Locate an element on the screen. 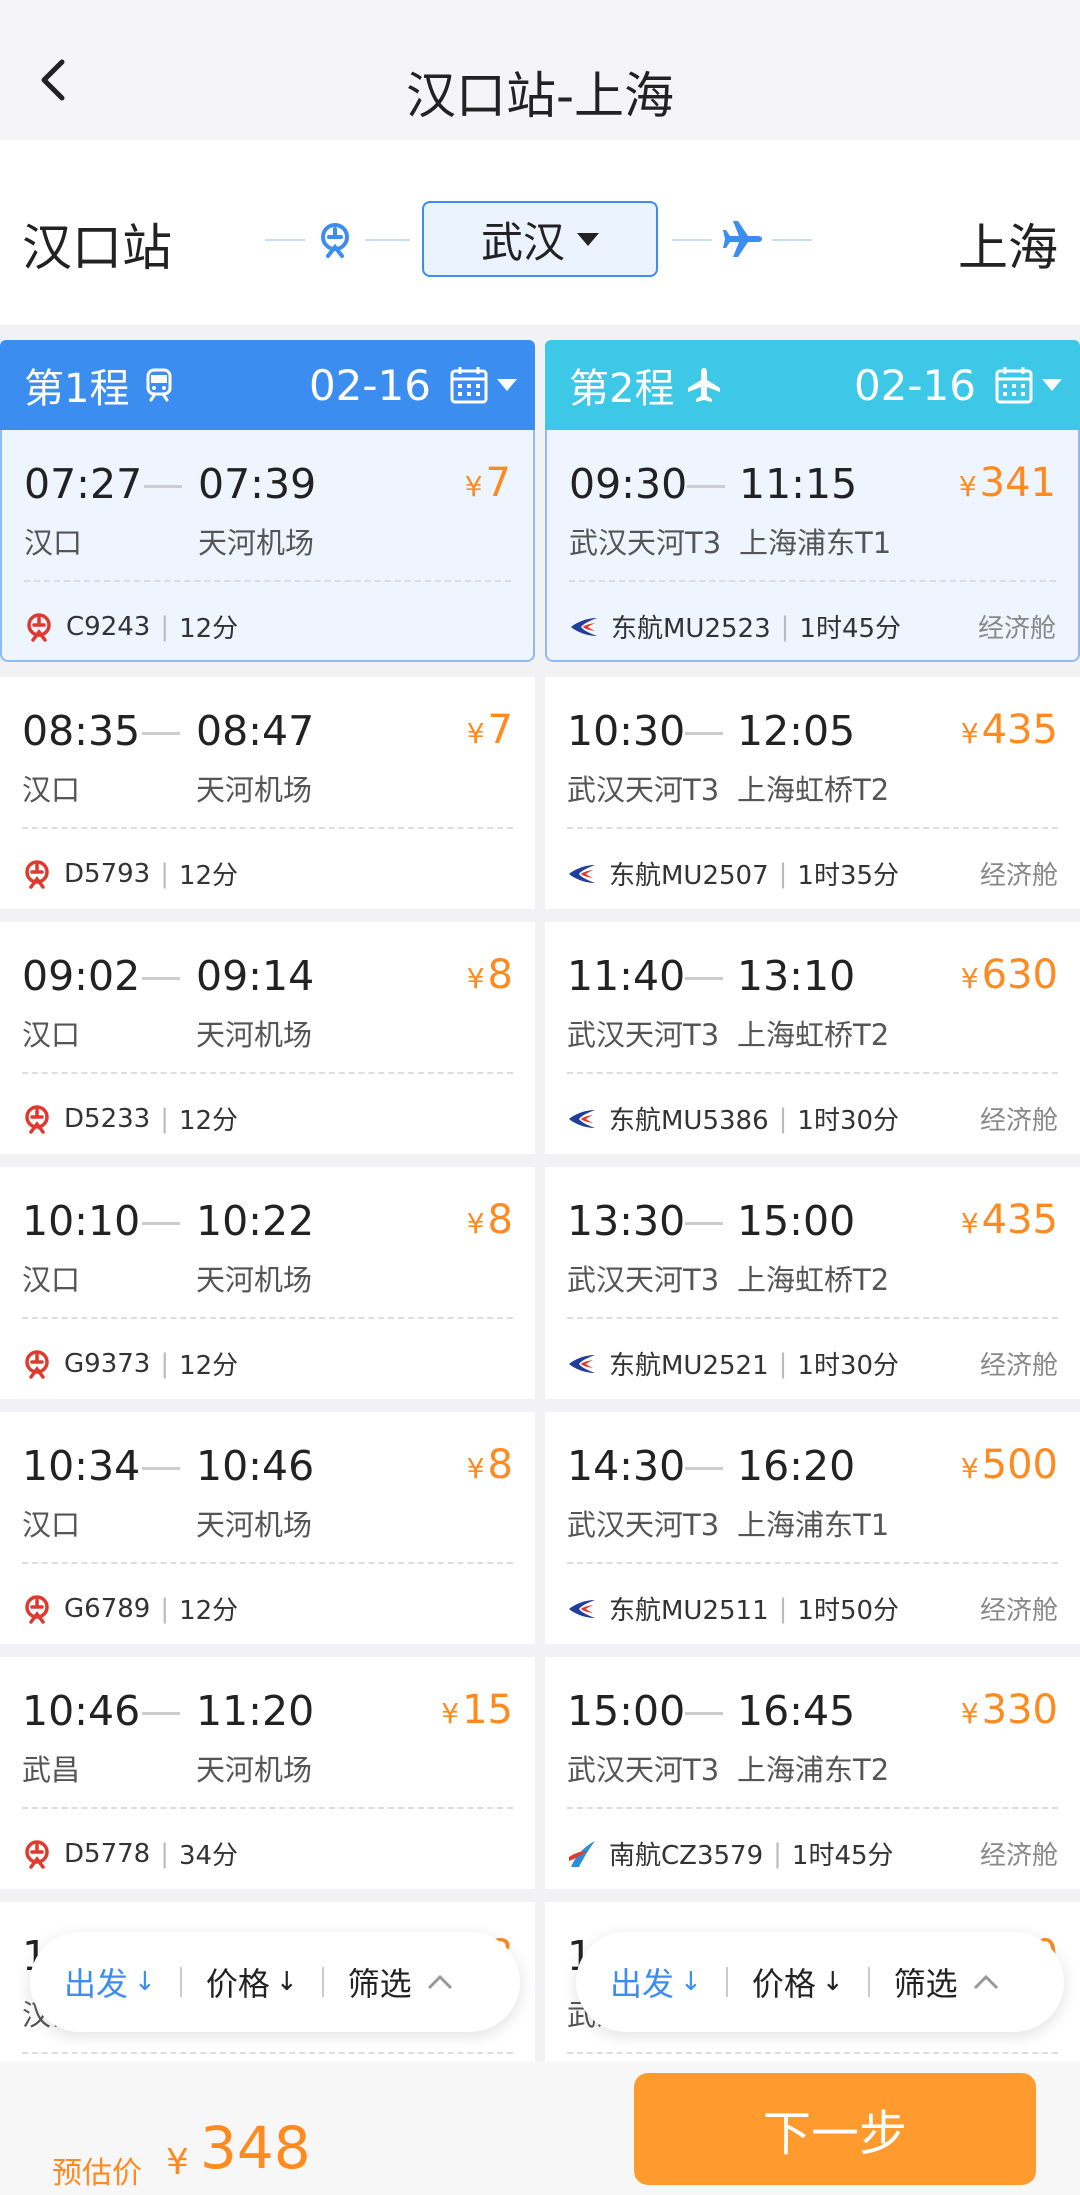  leg-name: 第1程 is located at coordinates (77, 389).